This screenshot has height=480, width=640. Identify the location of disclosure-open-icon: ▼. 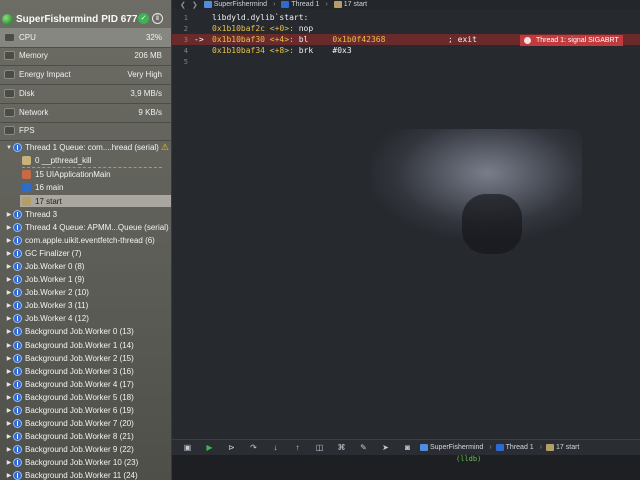
(9, 148).